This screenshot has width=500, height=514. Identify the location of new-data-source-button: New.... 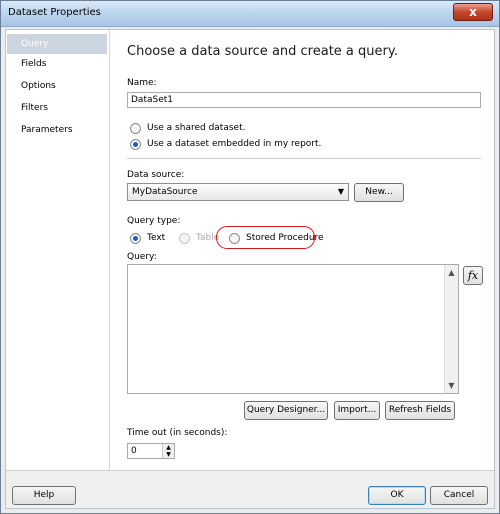
(379, 192).